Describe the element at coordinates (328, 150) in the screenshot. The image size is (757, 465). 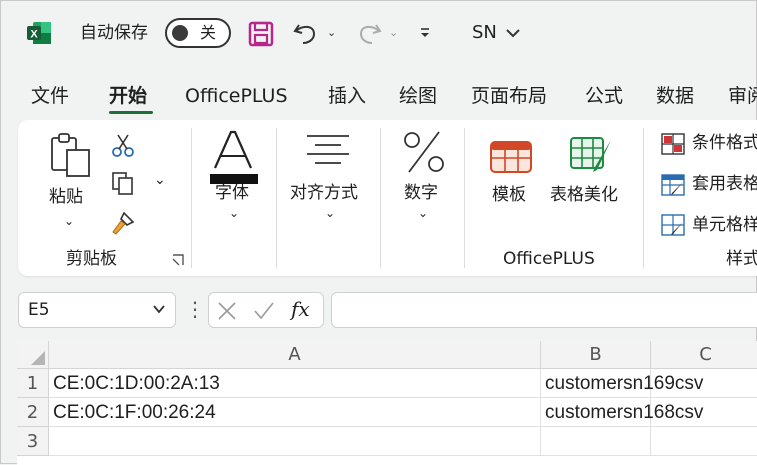
I see `align-icon` at that location.